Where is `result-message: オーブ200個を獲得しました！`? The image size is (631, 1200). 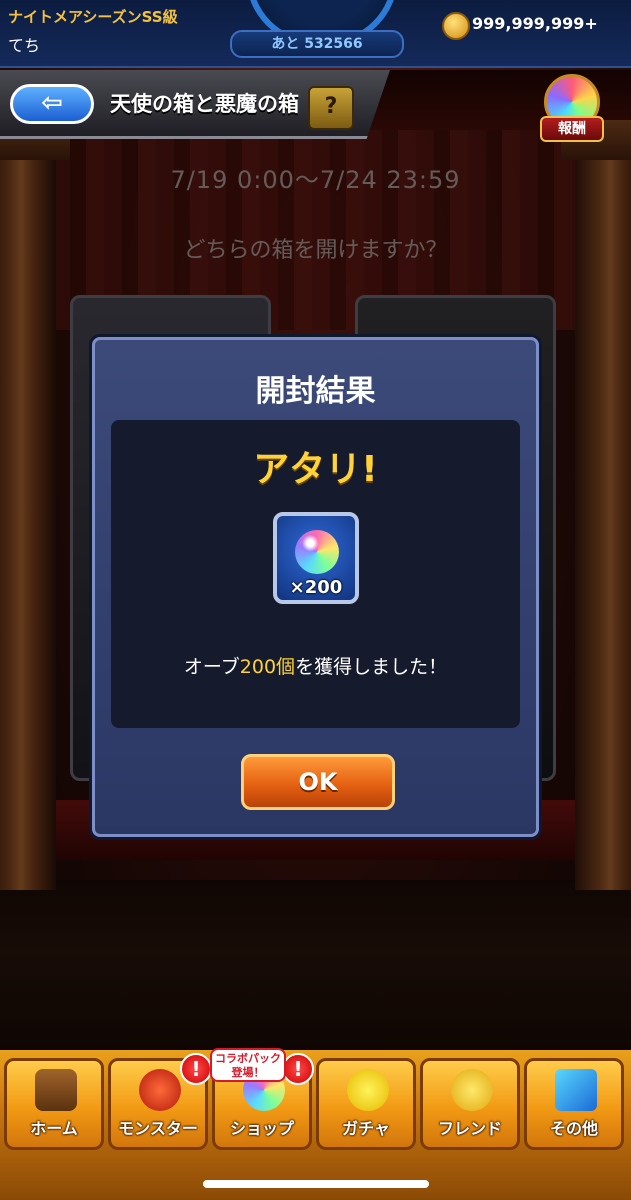 result-message: オーブ200個を獲得しました！ is located at coordinates (315, 665).